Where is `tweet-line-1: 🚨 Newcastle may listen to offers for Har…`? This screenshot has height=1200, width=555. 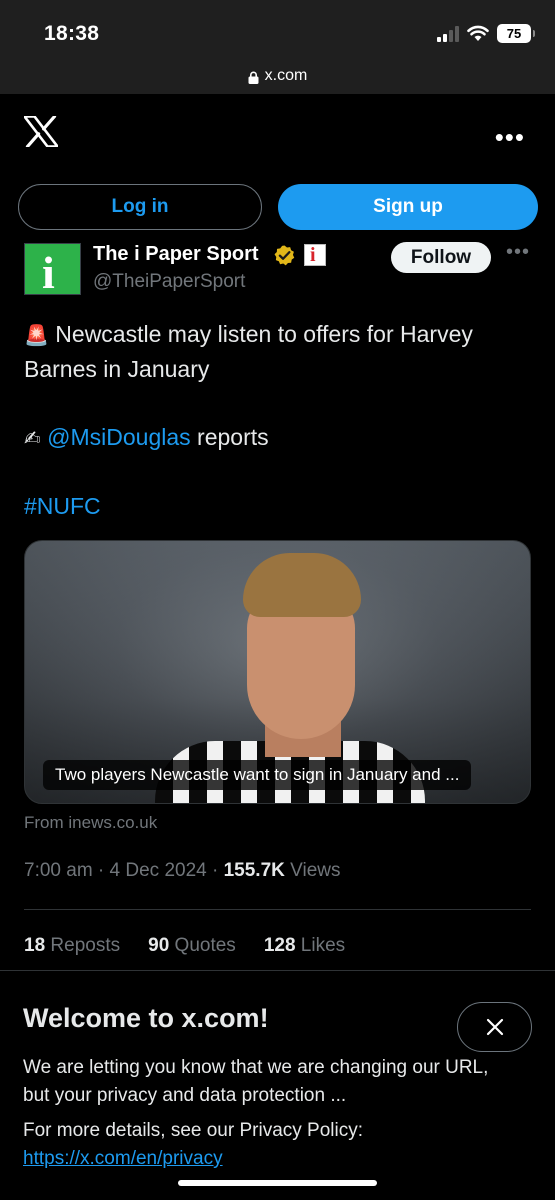 tweet-line-1: 🚨 Newcastle may listen to offers for Har… is located at coordinates (279, 334).